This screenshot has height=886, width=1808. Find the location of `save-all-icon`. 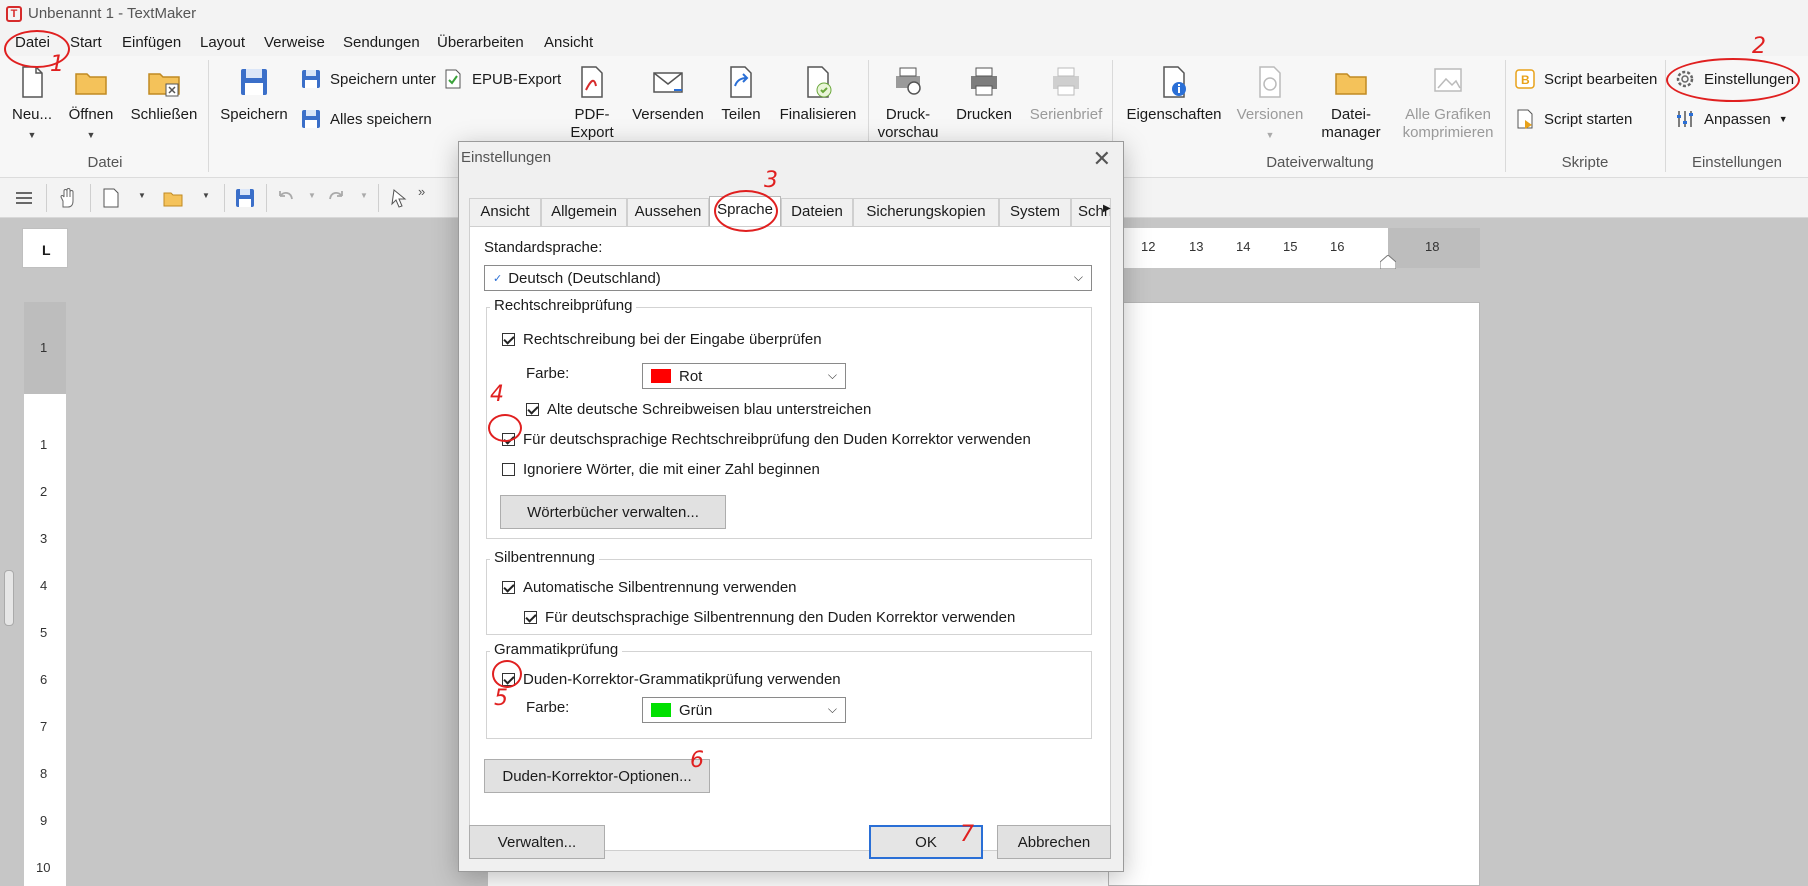

save-all-icon is located at coordinates (311, 119).